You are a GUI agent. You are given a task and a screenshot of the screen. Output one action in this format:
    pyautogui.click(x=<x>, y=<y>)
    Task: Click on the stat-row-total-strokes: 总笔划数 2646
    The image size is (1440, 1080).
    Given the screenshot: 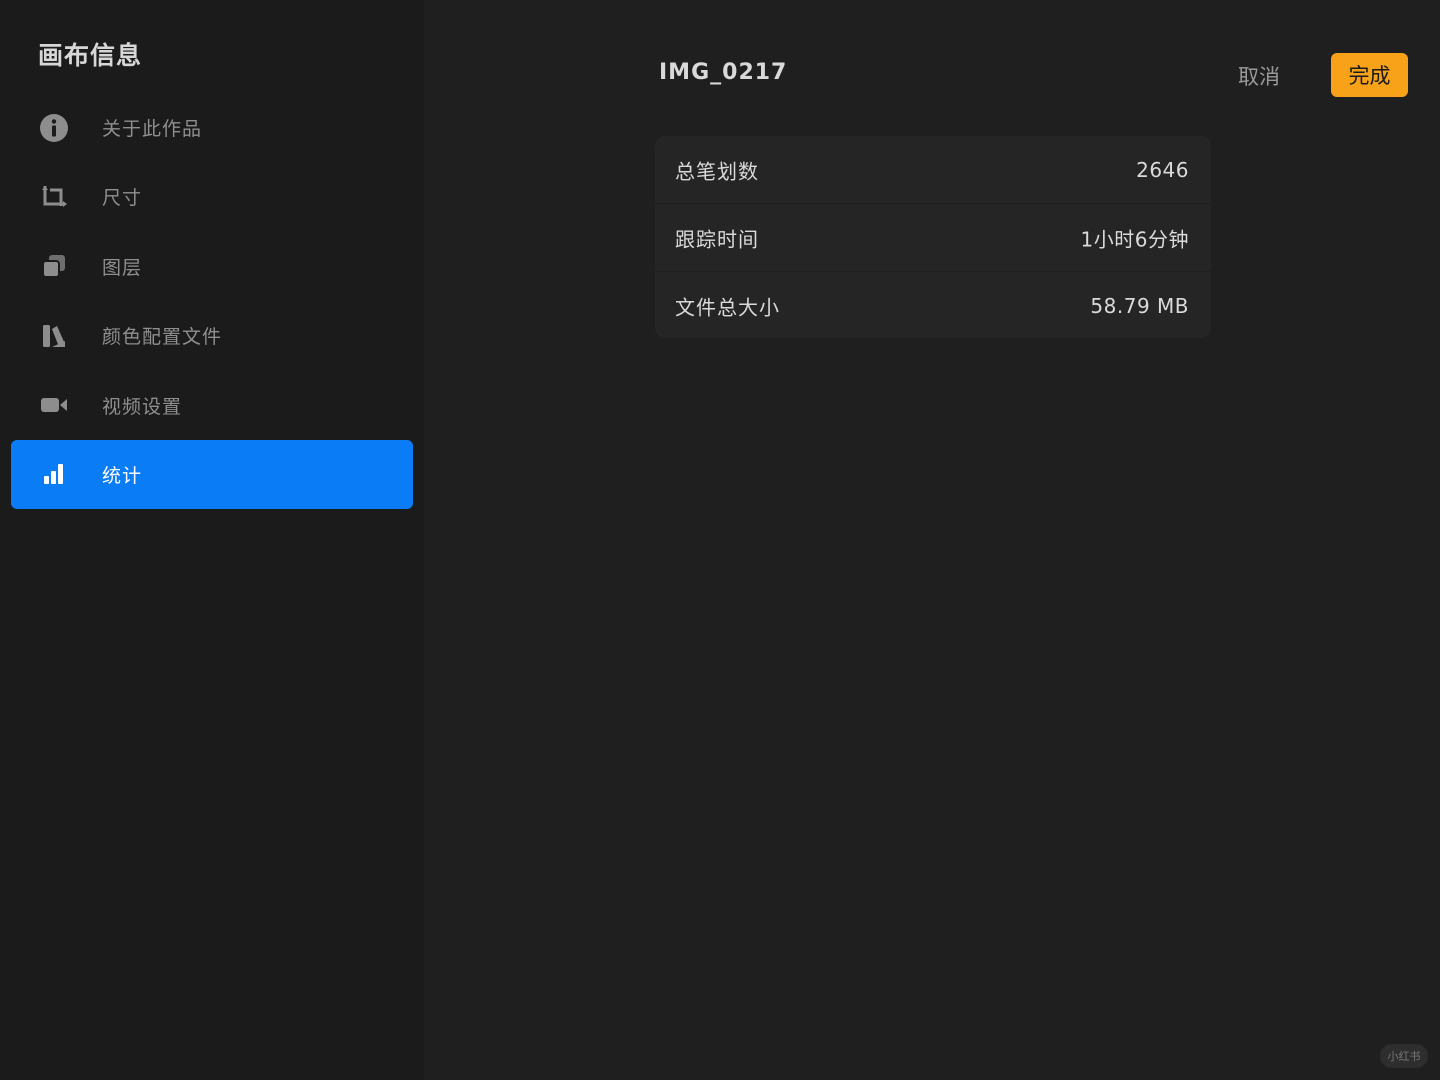 What is the action you would take?
    pyautogui.click(x=933, y=170)
    